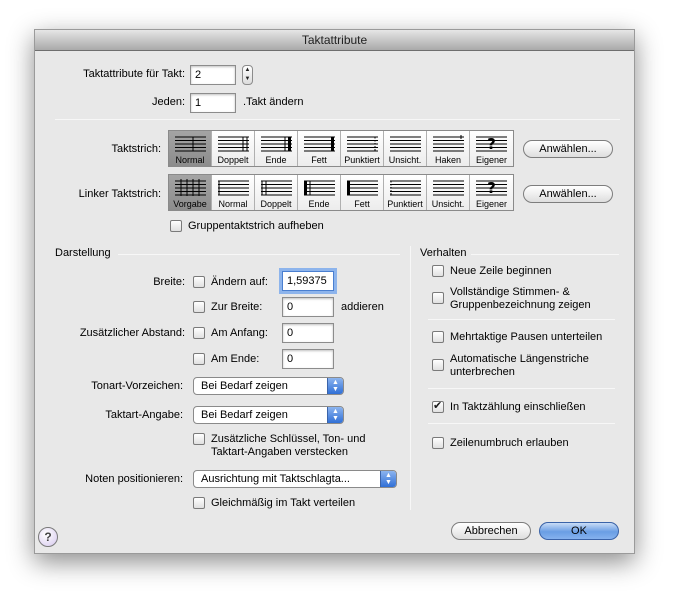 This screenshot has height=601, width=686. I want to click on taktstrich-unsicht-button: Unsicht., so click(405, 148).